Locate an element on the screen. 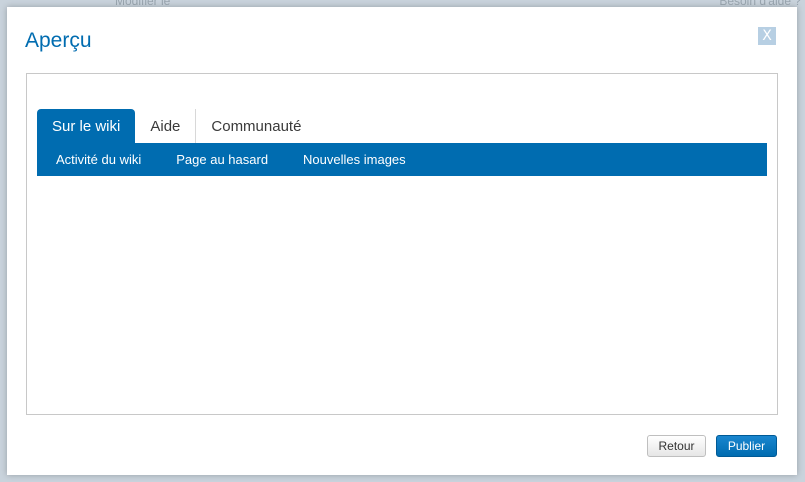  tab-sur-le-wiki: Sur le wiki is located at coordinates (86, 126).